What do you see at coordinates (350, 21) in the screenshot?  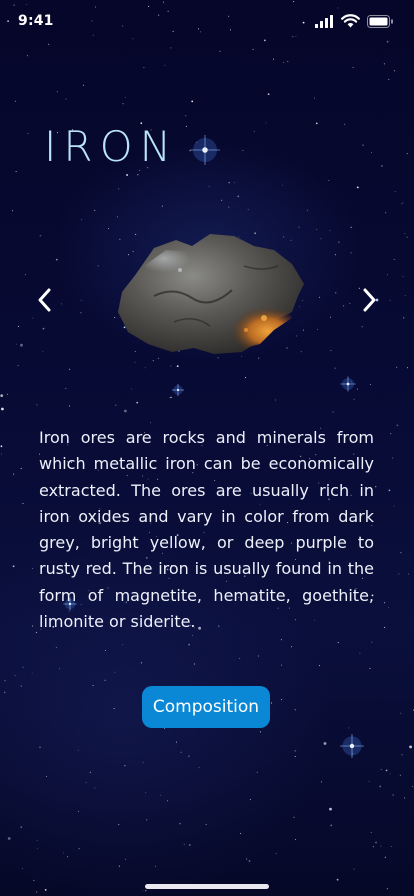 I see `wifi-icon` at bounding box center [350, 21].